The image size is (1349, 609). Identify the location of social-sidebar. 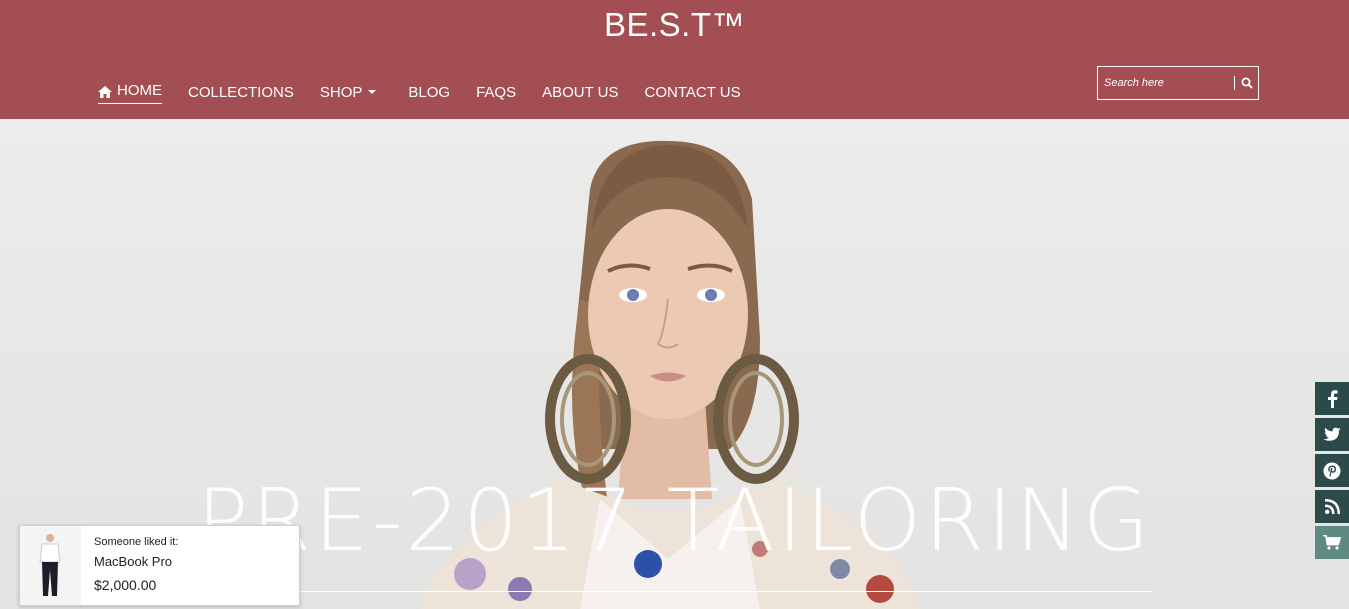
(1332, 472).